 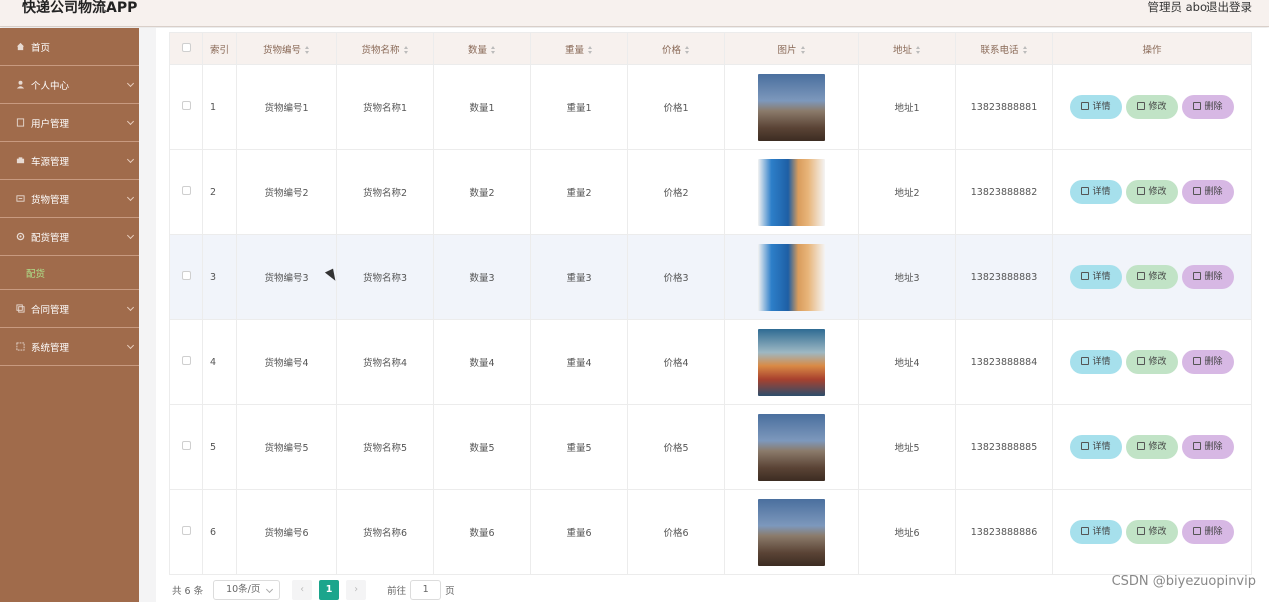 What do you see at coordinates (356, 590) in the screenshot?
I see `next-page-button: ›` at bounding box center [356, 590].